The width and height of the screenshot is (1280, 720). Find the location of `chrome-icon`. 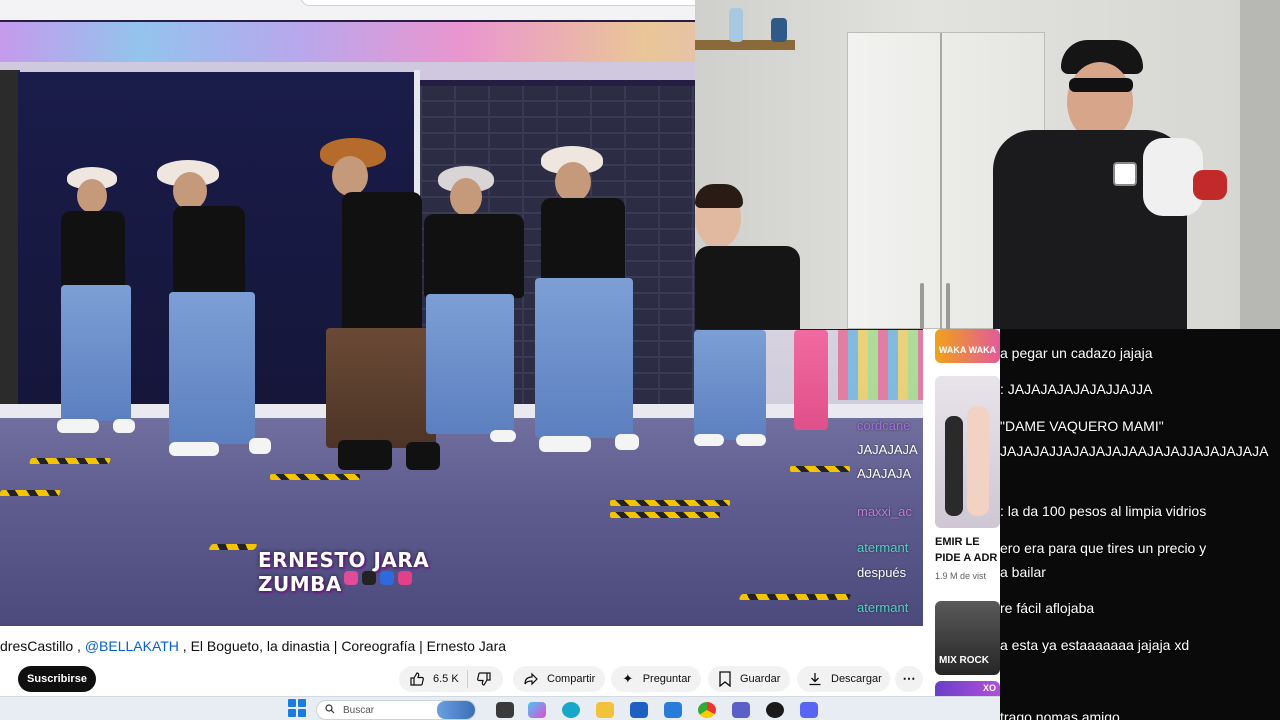

chrome-icon is located at coordinates (707, 710).